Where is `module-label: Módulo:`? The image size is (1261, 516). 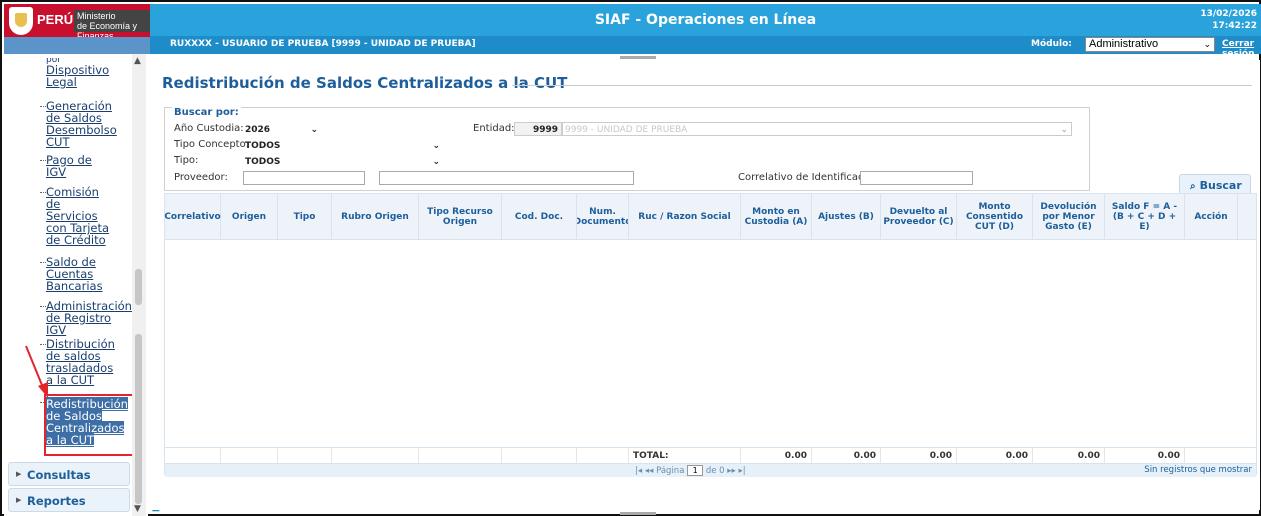
module-label: Módulo: is located at coordinates (1051, 44).